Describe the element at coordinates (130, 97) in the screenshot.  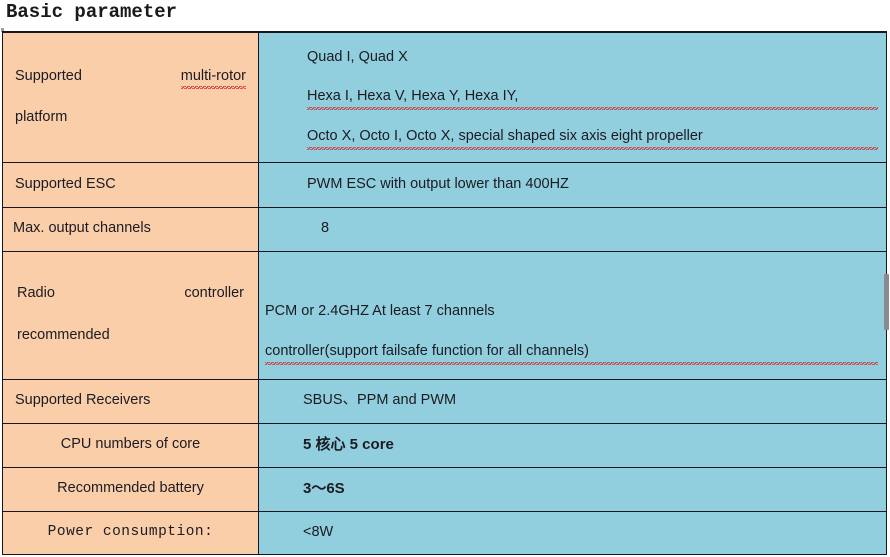
I see `row-key-cell-supported-platform: Supported multi-rotor platform` at that location.